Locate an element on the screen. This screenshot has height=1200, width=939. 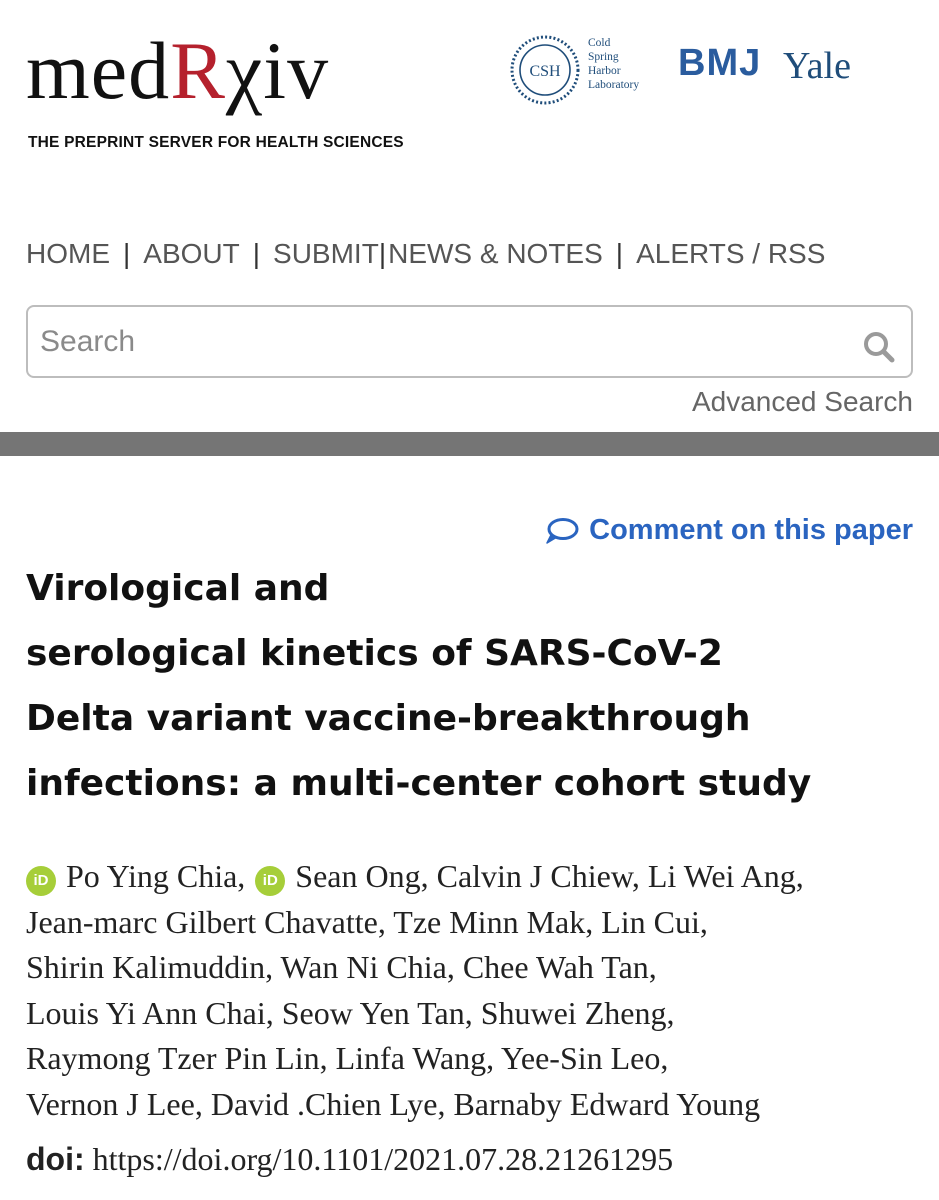
author-name: Po Ying Chia, is located at coordinates (155, 876).